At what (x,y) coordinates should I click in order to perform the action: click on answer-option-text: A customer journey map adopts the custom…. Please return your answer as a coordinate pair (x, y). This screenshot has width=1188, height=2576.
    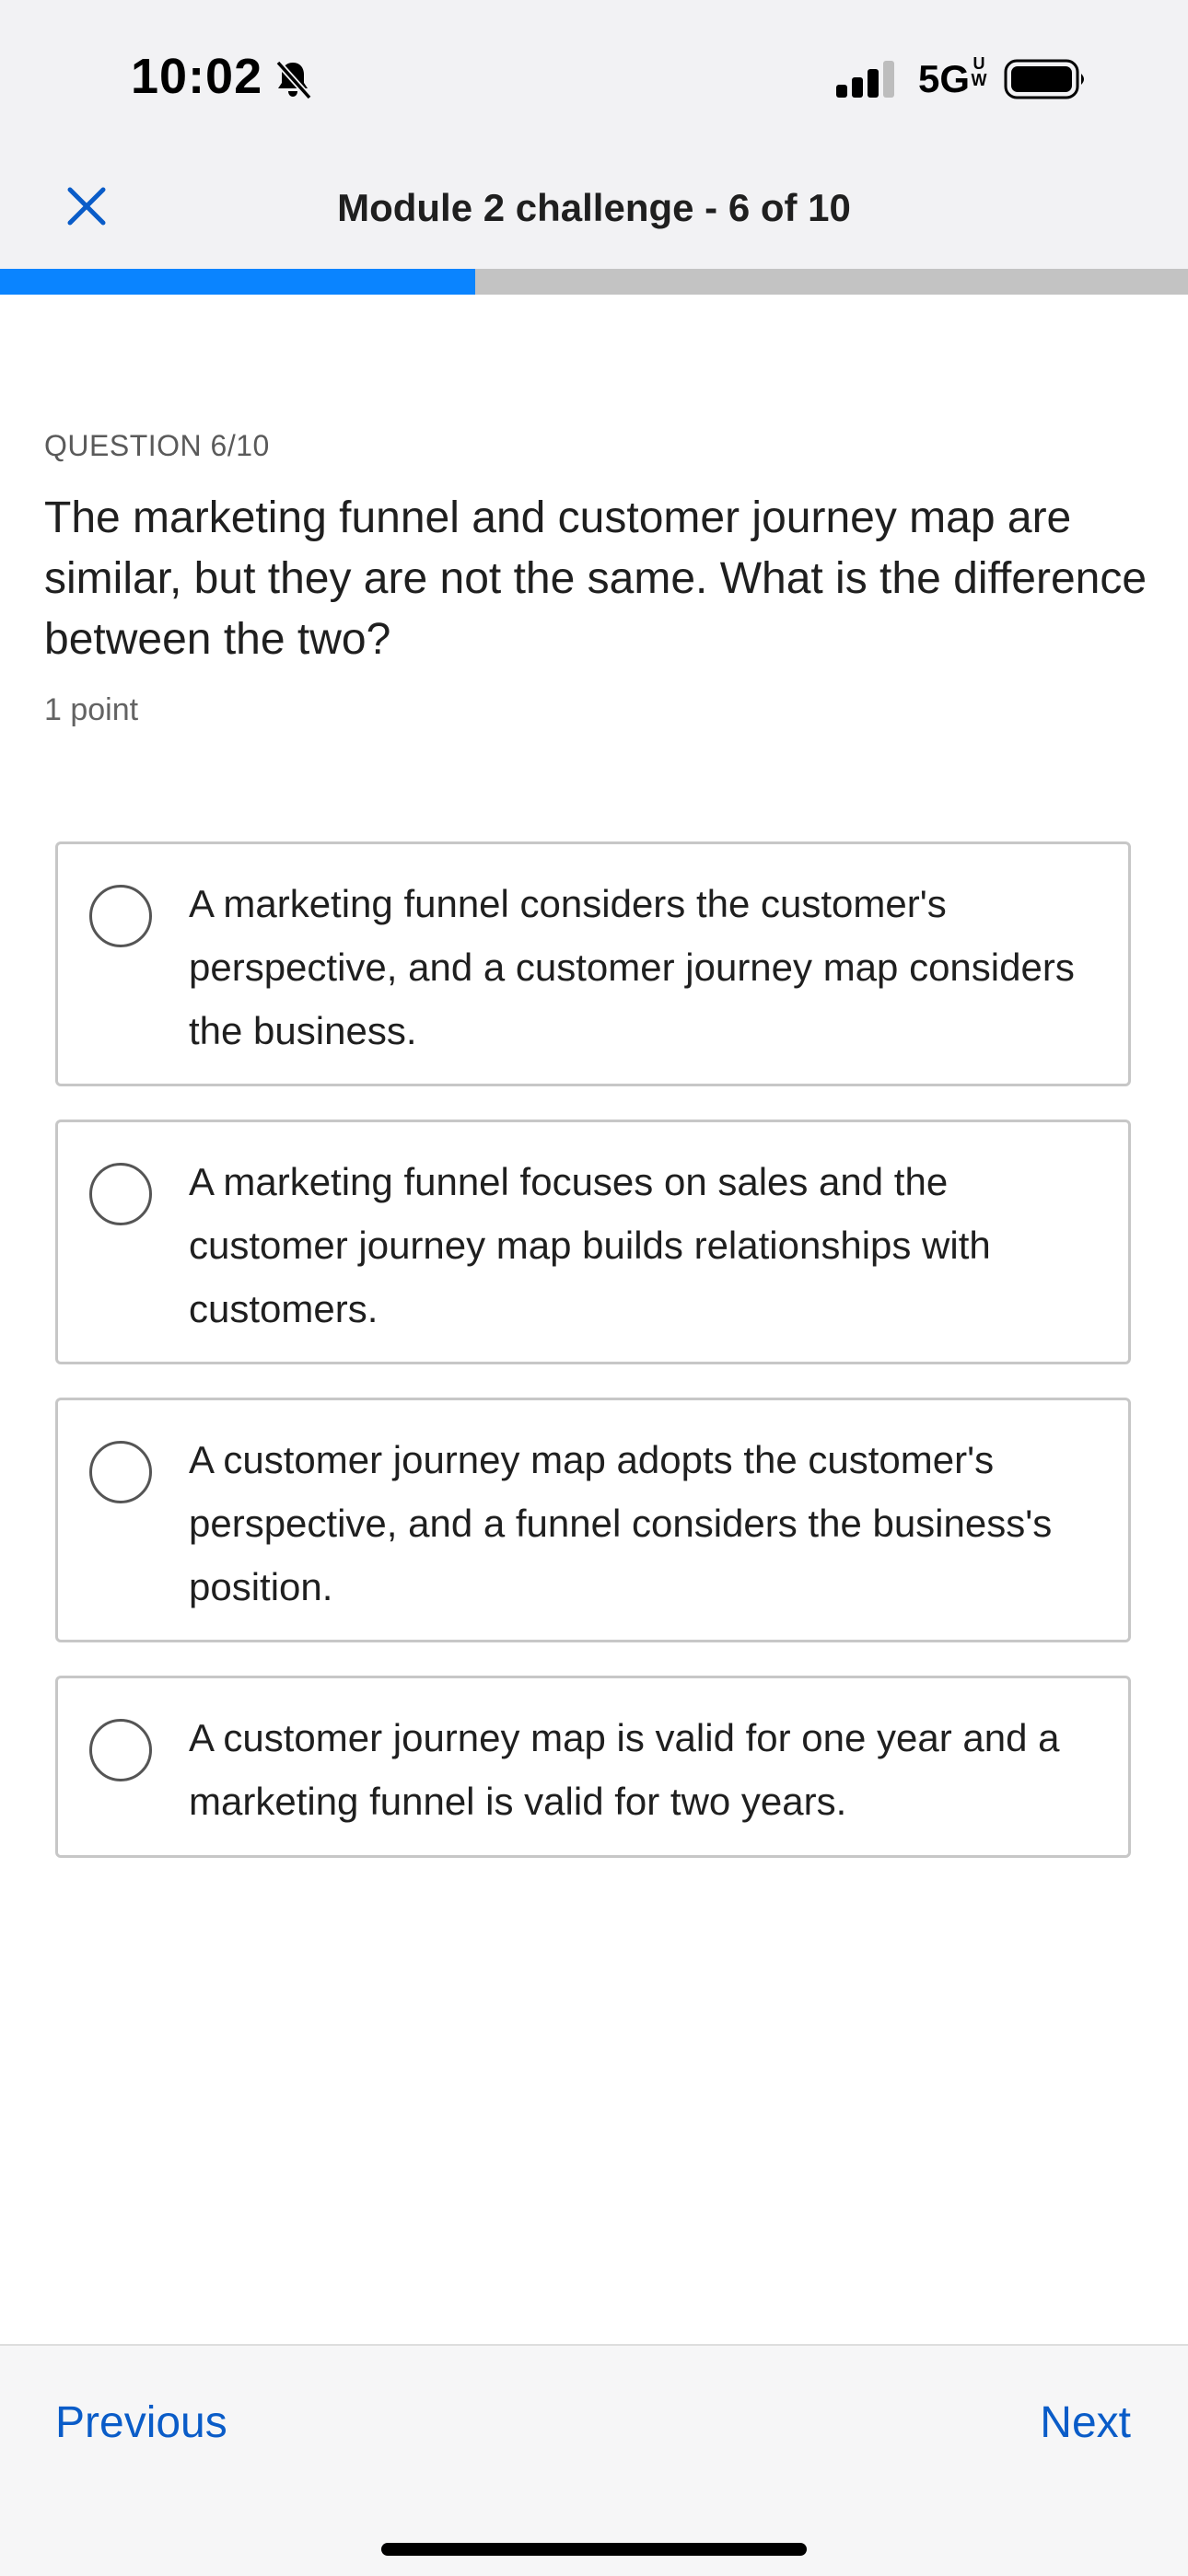
    Looking at the image, I should click on (621, 1523).